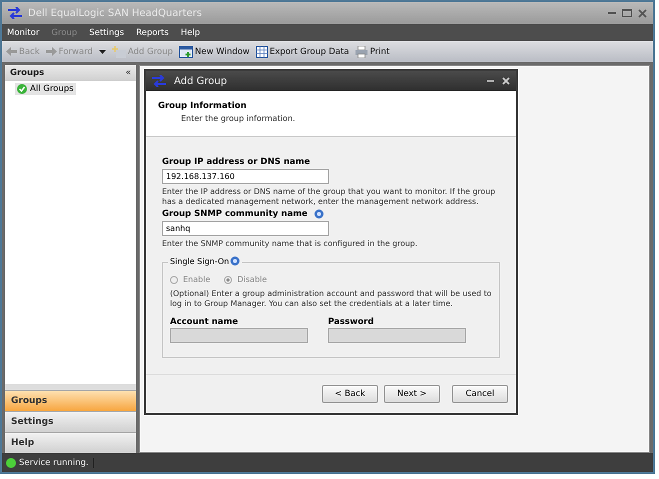  Describe the element at coordinates (245, 176) in the screenshot. I see `text-field: 192.168.137.160` at that location.